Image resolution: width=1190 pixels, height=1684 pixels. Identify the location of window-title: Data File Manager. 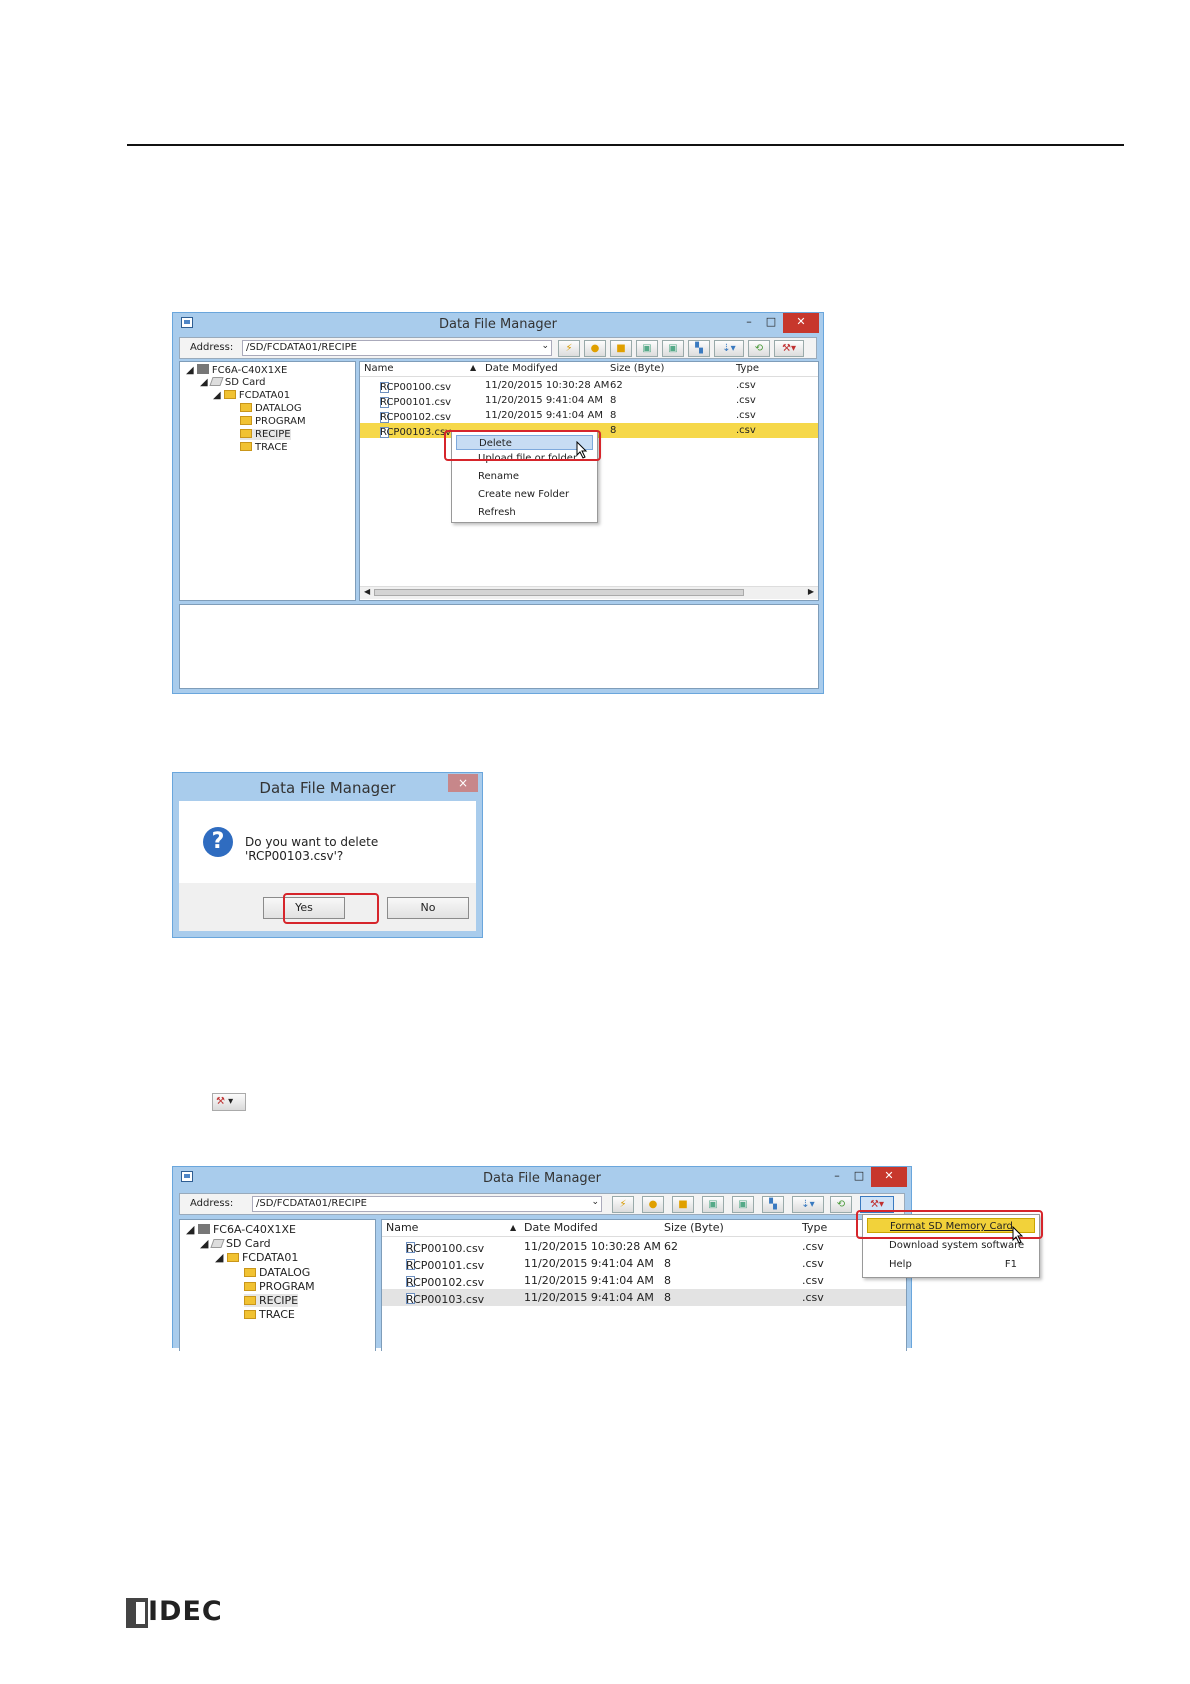
(498, 324).